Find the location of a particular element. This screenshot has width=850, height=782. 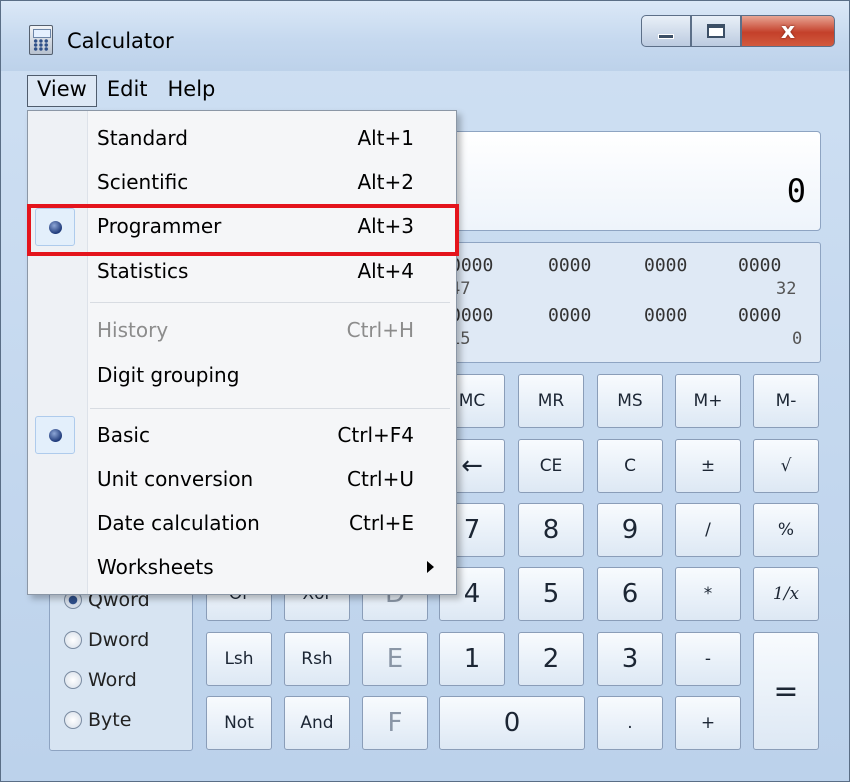

menu-item-basic: Basic Ctrl+F4 is located at coordinates (242, 436).